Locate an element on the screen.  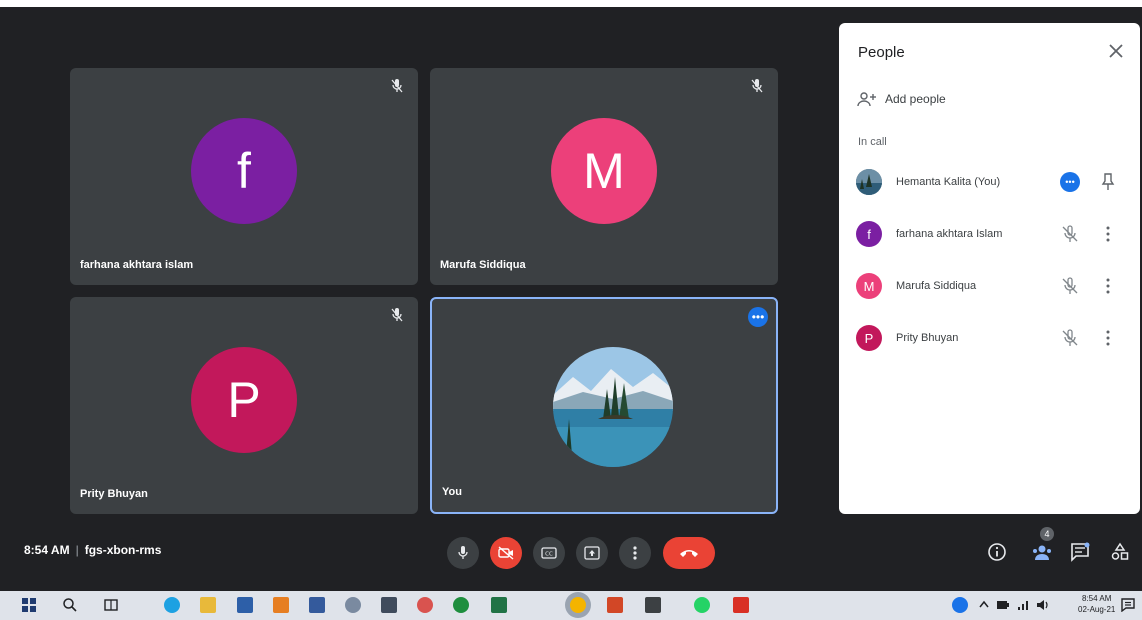
taskbar-time: 8:54 AM is located at coordinates (1097, 598).